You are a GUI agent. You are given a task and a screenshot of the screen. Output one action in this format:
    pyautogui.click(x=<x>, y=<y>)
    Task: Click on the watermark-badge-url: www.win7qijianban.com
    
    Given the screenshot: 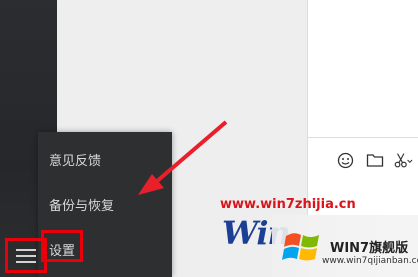 What is the action you would take?
    pyautogui.click(x=370, y=261)
    